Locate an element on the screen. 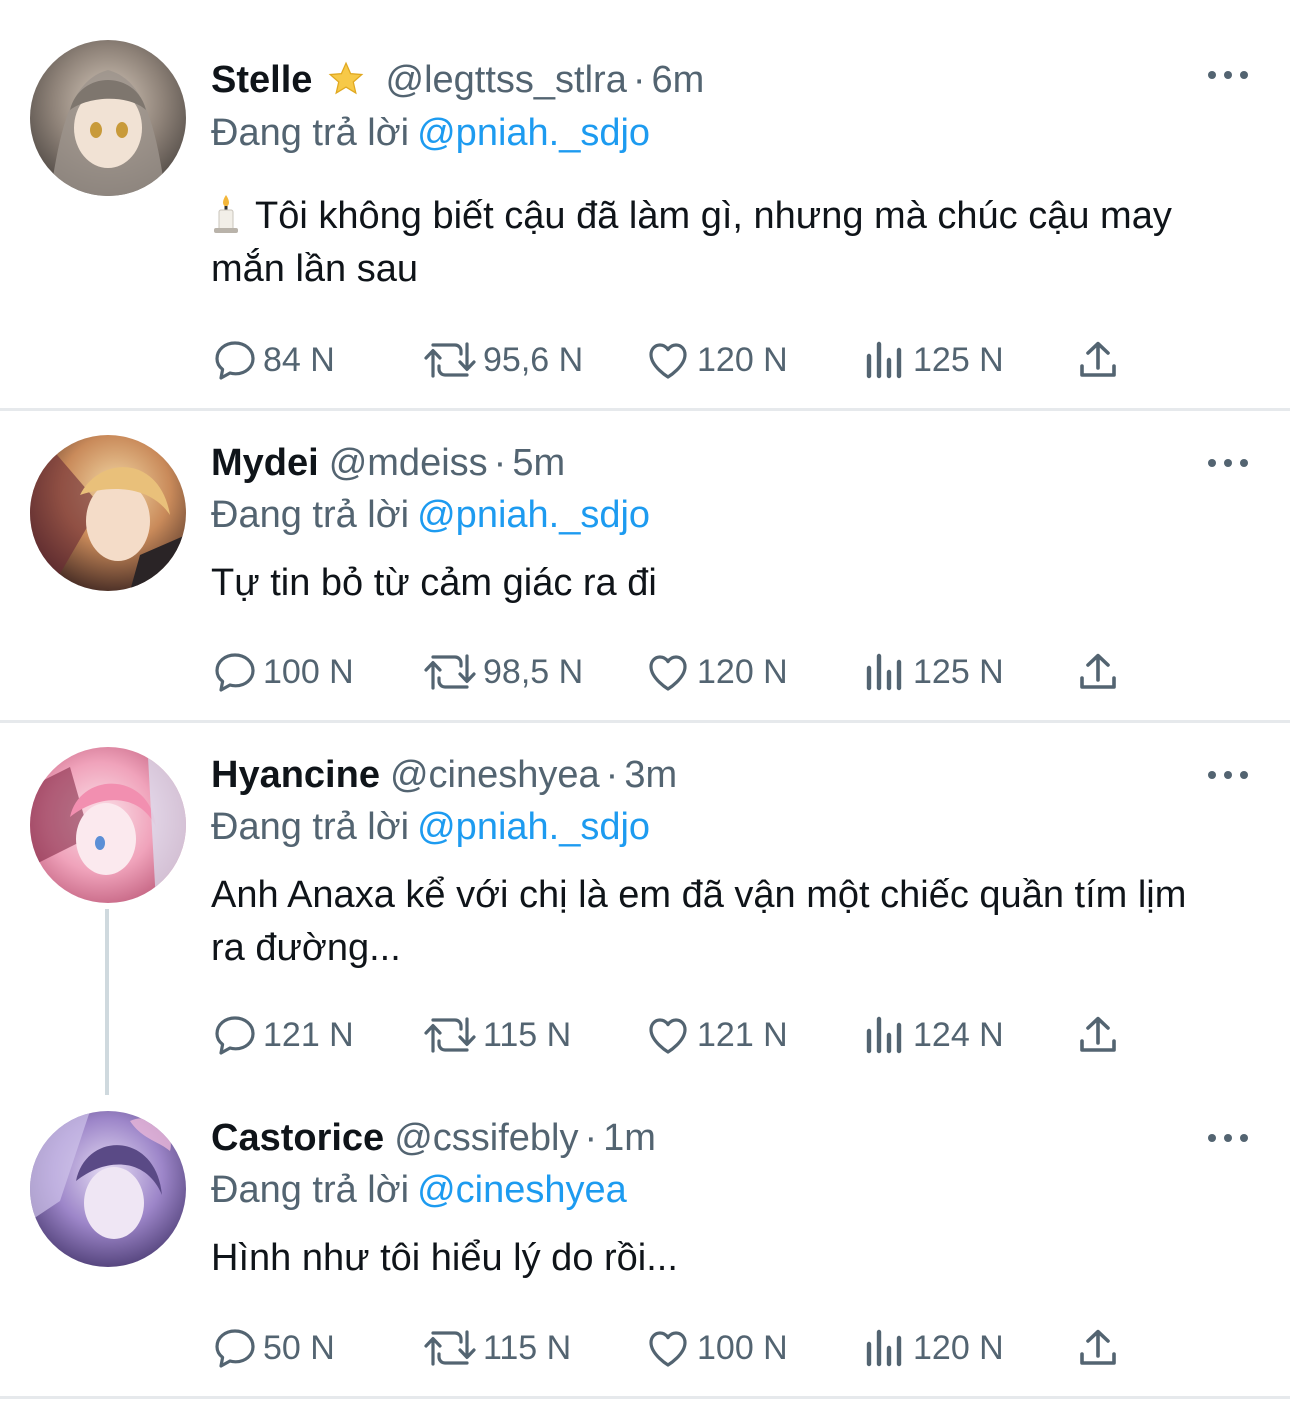  like-button: 100 N is located at coordinates (715, 1348).